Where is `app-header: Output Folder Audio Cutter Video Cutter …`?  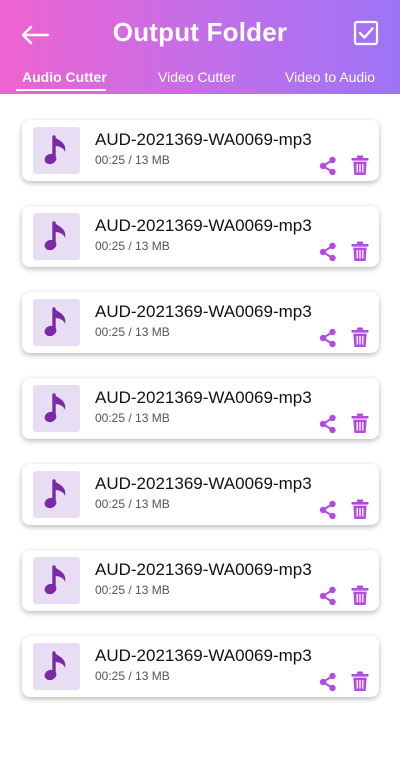
app-header: Output Folder Audio Cutter Video Cutter … is located at coordinates (200, 47).